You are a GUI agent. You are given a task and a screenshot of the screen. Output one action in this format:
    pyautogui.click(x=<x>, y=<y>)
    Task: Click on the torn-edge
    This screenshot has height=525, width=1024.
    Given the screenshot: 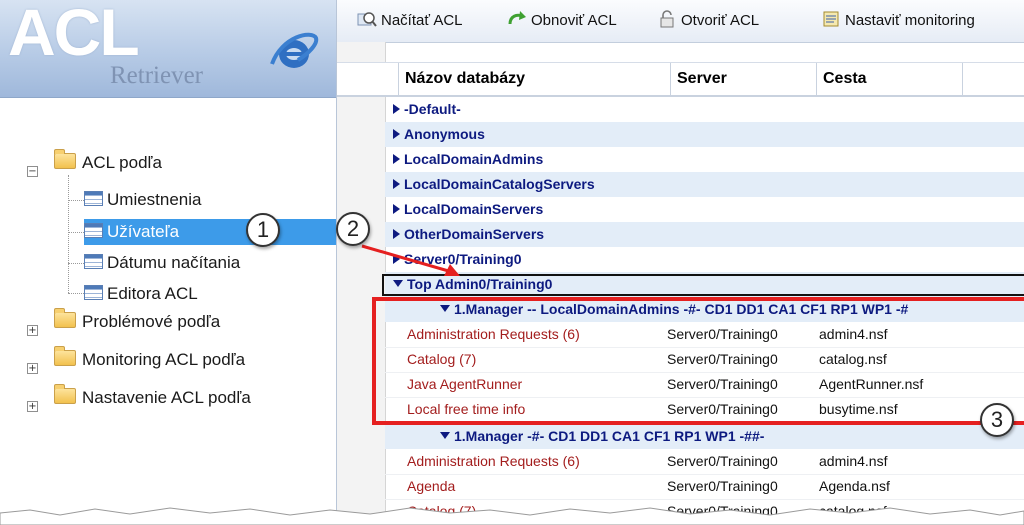 What is the action you would take?
    pyautogui.click(x=512, y=516)
    